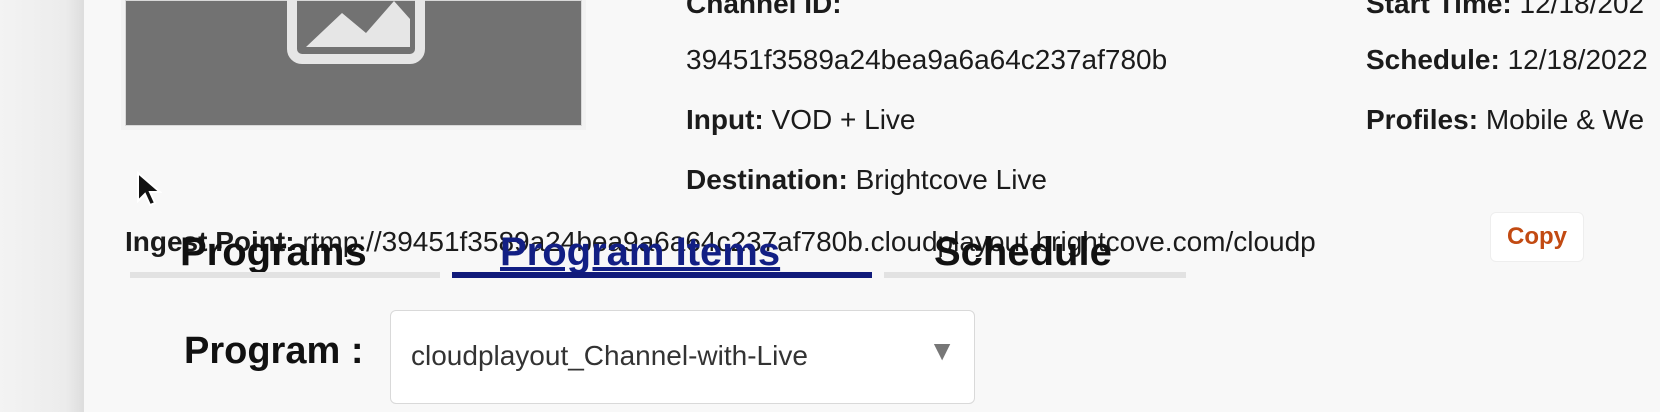  Describe the element at coordinates (1537, 237) in the screenshot. I see `copy-button: Copy` at that location.